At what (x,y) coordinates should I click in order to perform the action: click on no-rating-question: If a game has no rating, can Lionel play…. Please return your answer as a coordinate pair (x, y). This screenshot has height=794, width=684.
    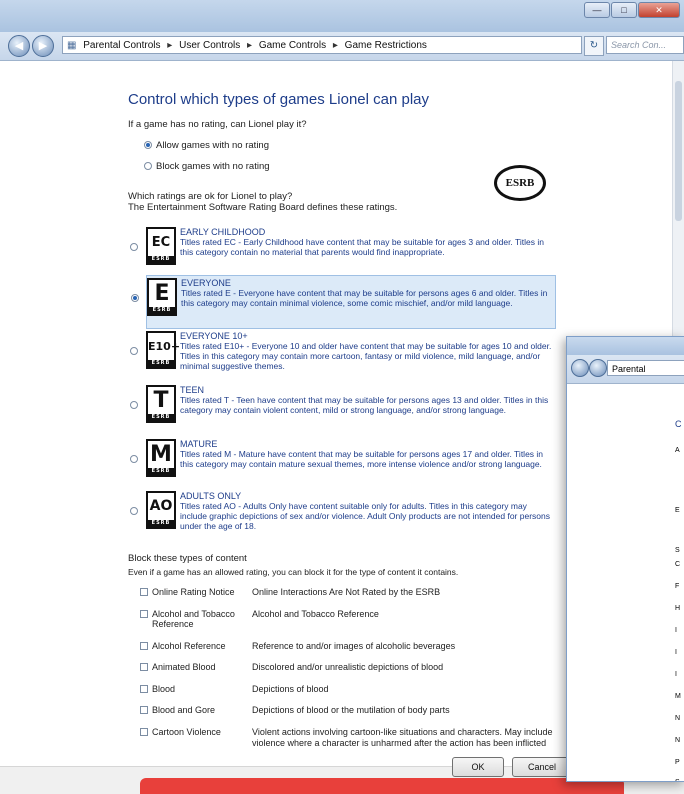
    Looking at the image, I should click on (217, 124).